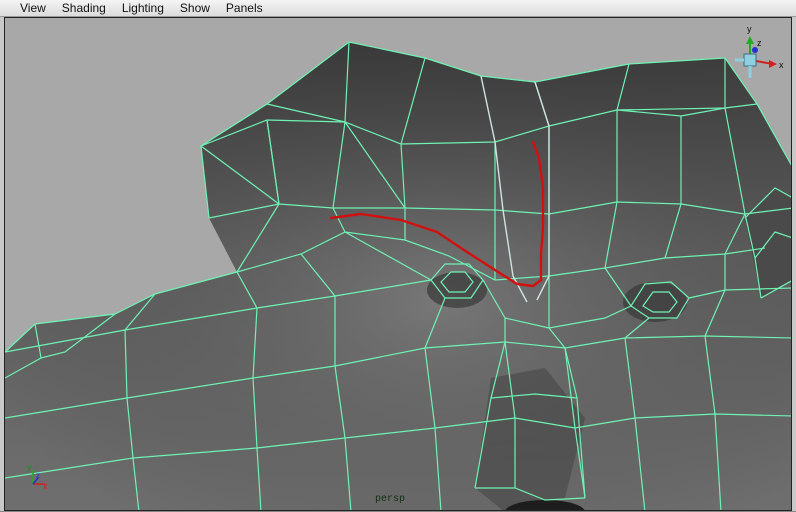  I want to click on gizmo-cube, so click(750, 60).